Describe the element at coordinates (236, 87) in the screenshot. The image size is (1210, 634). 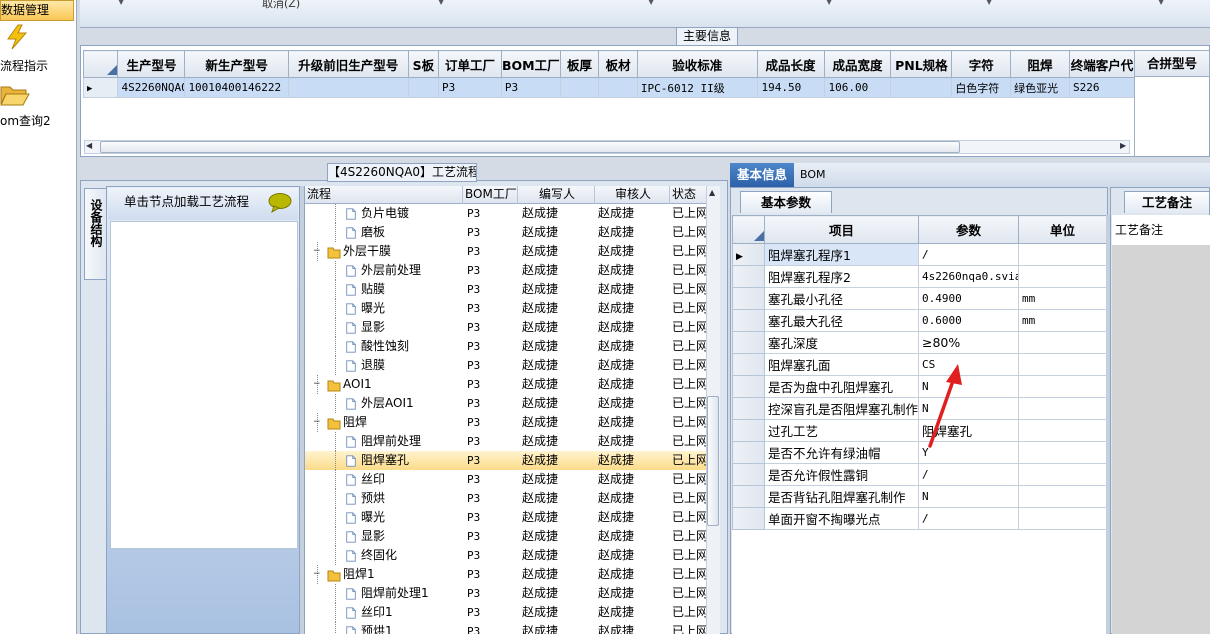
I see `table-cell: 10010400146222` at that location.